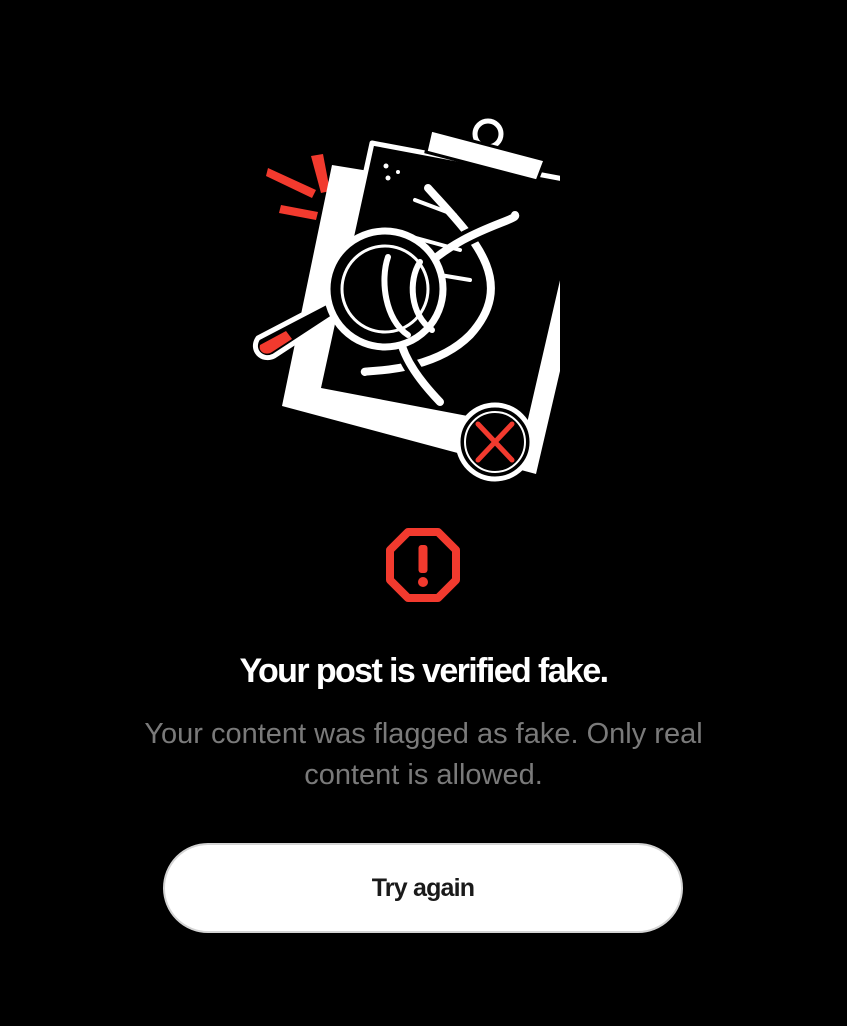  What do you see at coordinates (385, 289) in the screenshot?
I see `magnifier-lens` at bounding box center [385, 289].